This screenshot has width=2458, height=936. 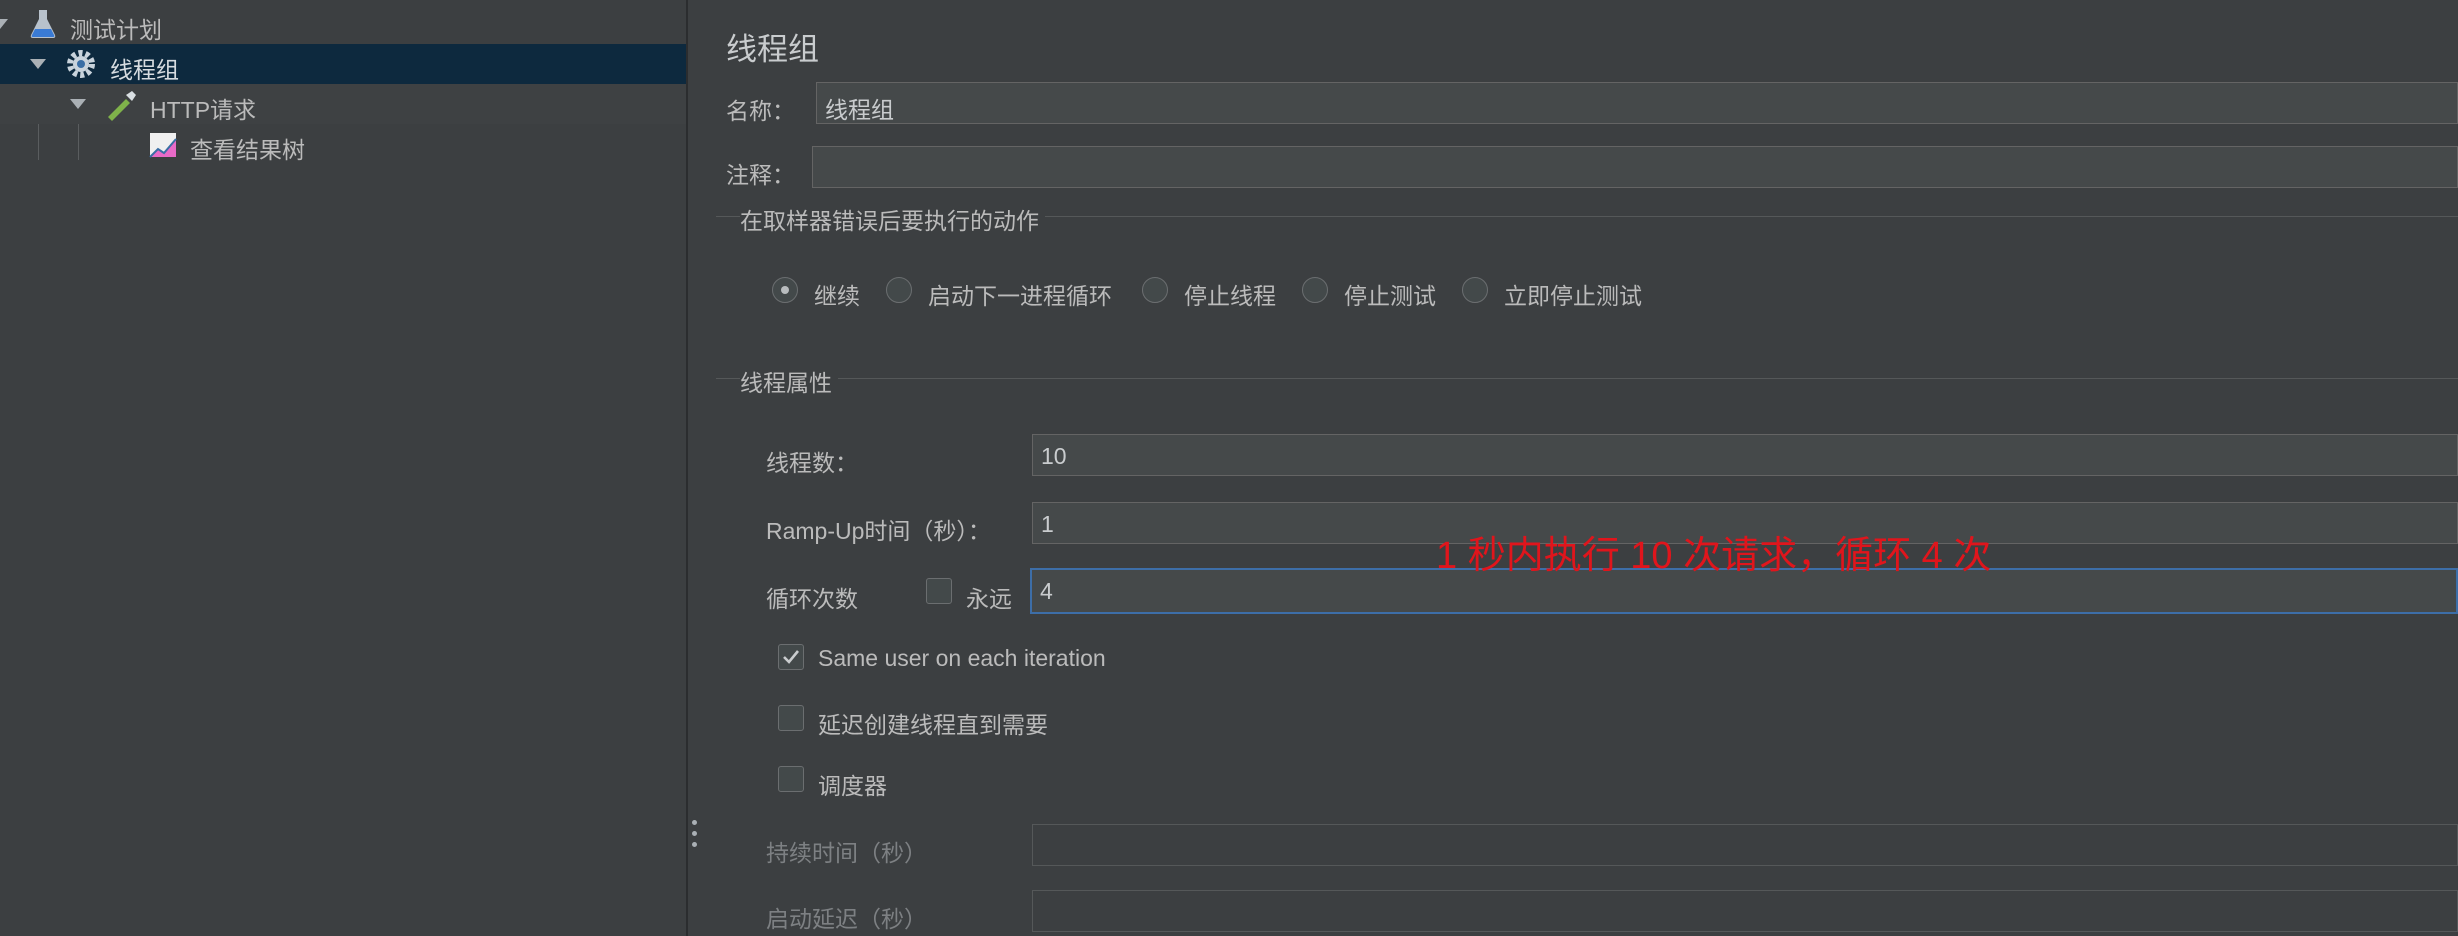 I want to click on name-label: 名称：, so click(x=760, y=111).